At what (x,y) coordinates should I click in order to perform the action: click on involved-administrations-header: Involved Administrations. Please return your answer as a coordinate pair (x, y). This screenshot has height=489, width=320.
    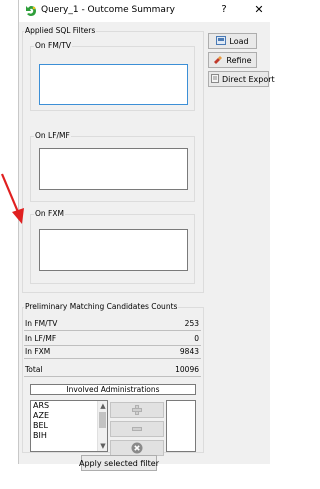
    Looking at the image, I should click on (113, 389).